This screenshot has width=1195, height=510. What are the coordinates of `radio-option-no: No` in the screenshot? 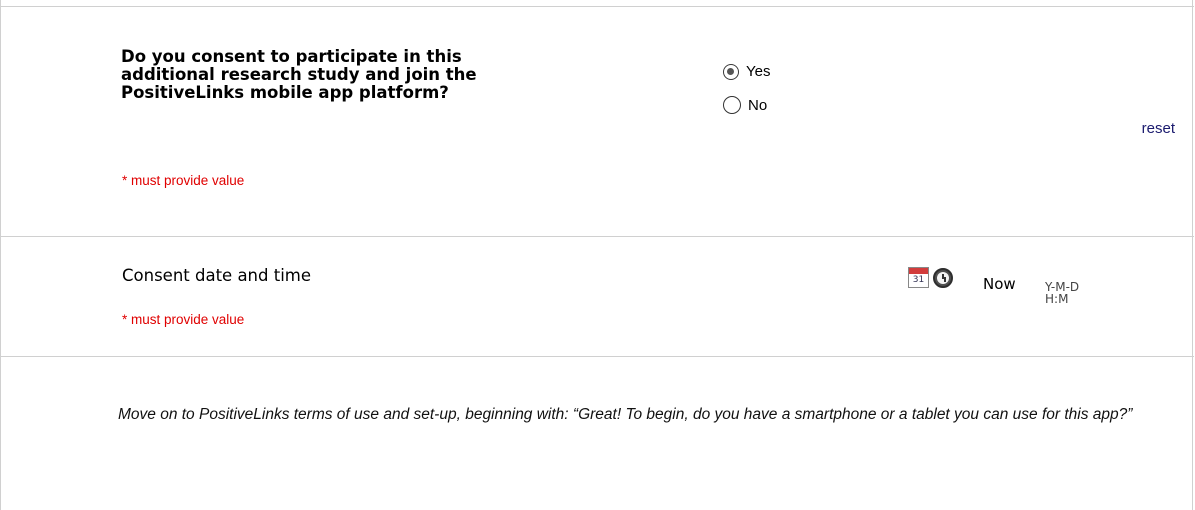 It's located at (745, 105).